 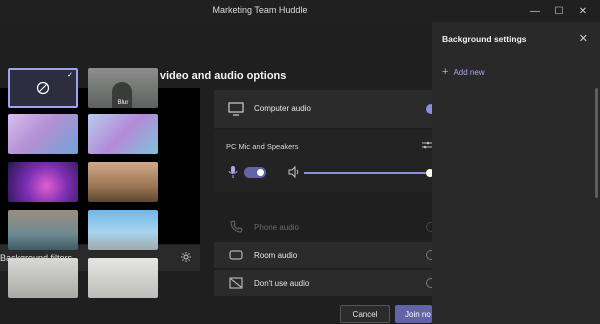 What do you see at coordinates (365, 314) in the screenshot?
I see `cancel-button: Cancel` at bounding box center [365, 314].